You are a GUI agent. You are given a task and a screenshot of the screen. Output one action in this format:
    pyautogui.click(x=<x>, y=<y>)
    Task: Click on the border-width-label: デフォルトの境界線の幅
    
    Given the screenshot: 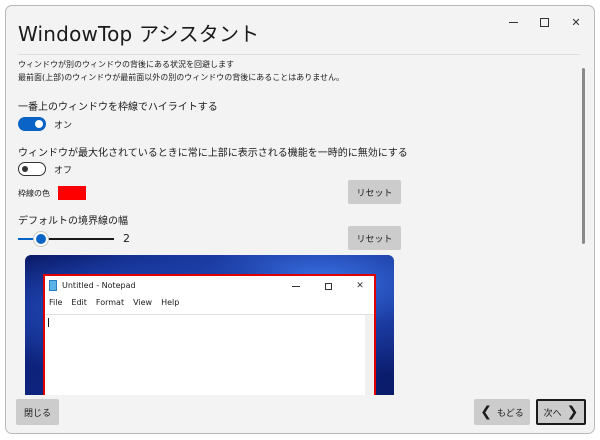 What is the action you would take?
    pyautogui.click(x=73, y=221)
    